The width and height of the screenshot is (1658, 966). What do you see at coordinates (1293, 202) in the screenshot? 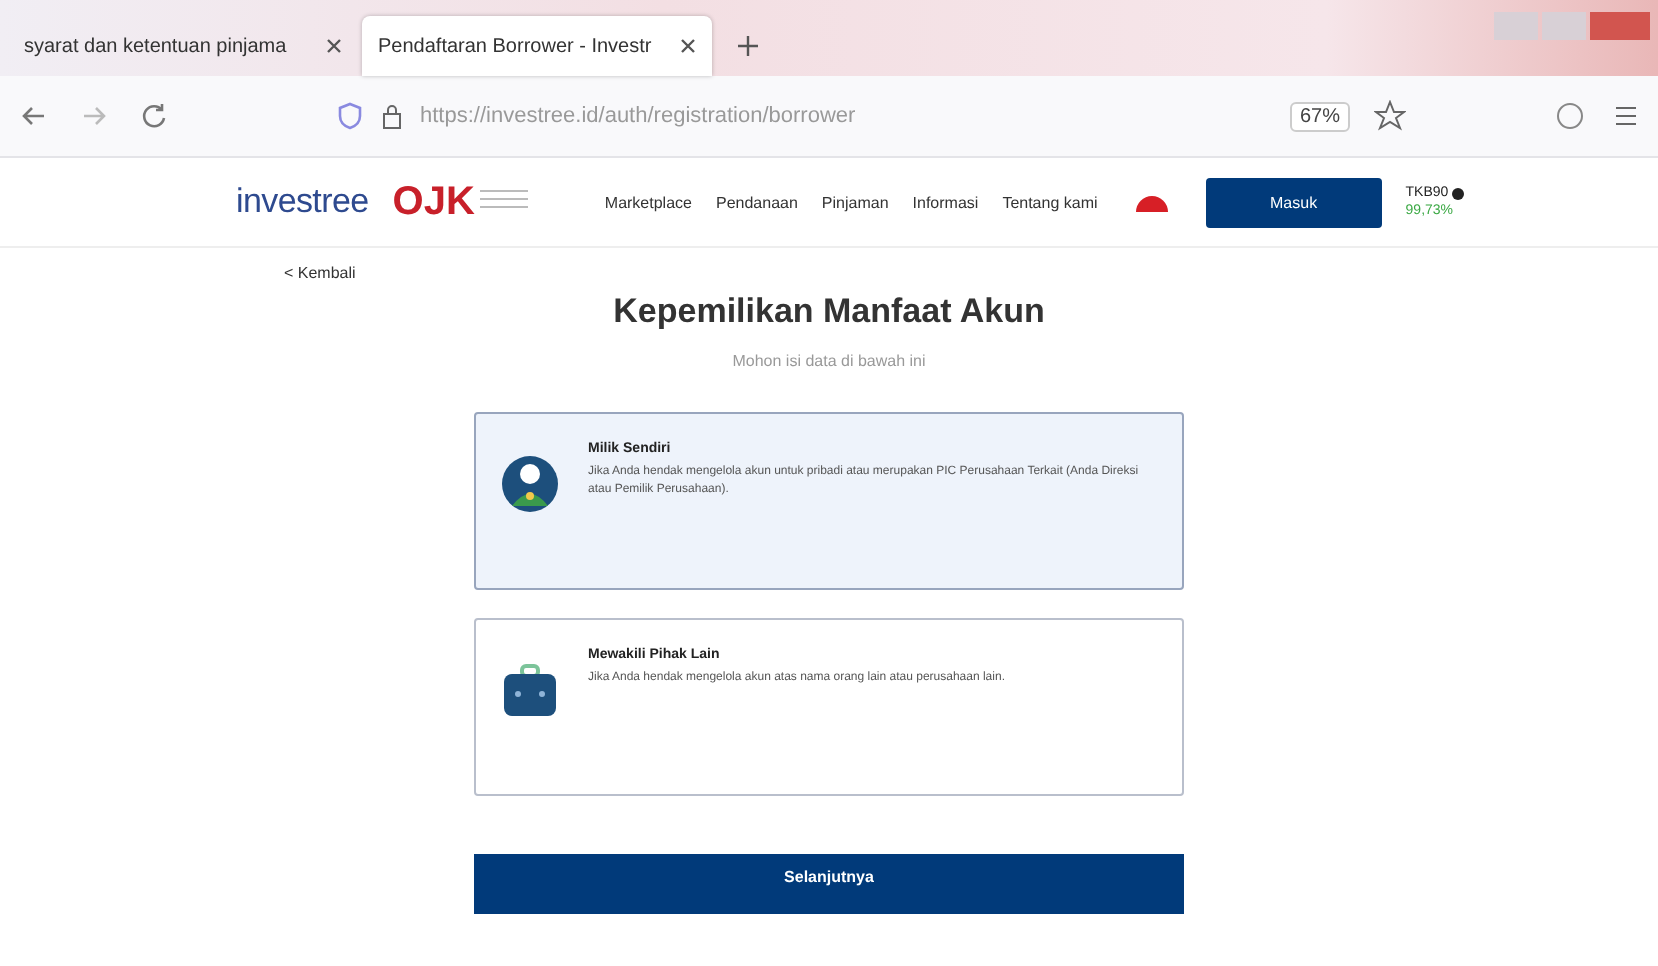
I see `login-button: Masuk` at bounding box center [1293, 202].